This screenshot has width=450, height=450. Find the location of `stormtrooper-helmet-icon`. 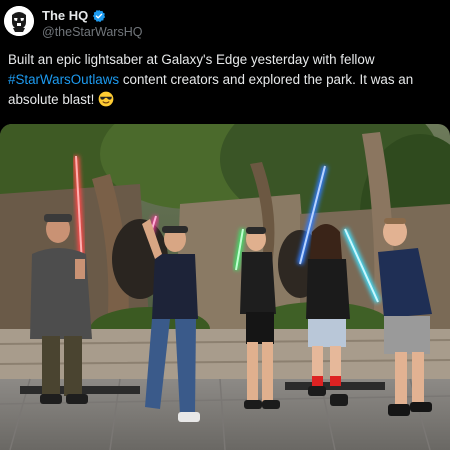

stormtrooper-helmet-icon is located at coordinates (19, 21).